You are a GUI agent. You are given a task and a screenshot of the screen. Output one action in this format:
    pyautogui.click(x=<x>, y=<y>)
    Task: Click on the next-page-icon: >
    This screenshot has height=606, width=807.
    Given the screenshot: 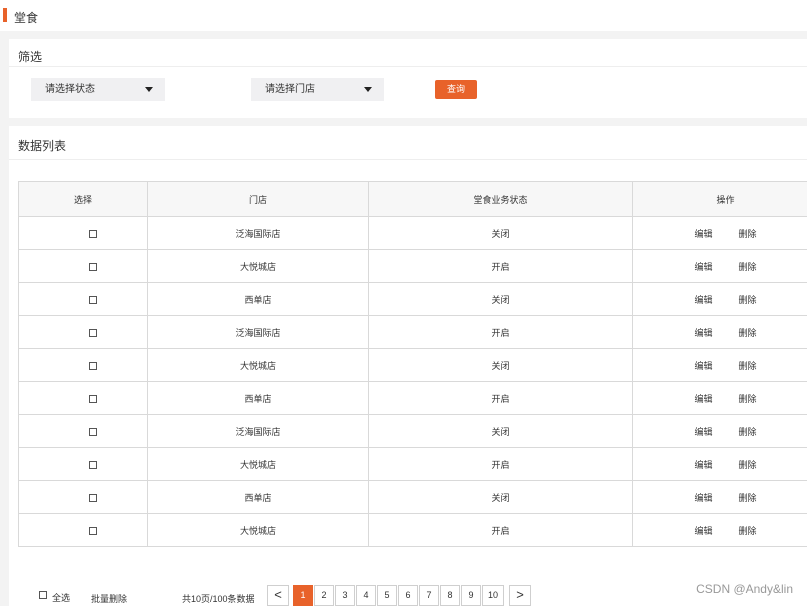 What is the action you would take?
    pyautogui.click(x=520, y=595)
    